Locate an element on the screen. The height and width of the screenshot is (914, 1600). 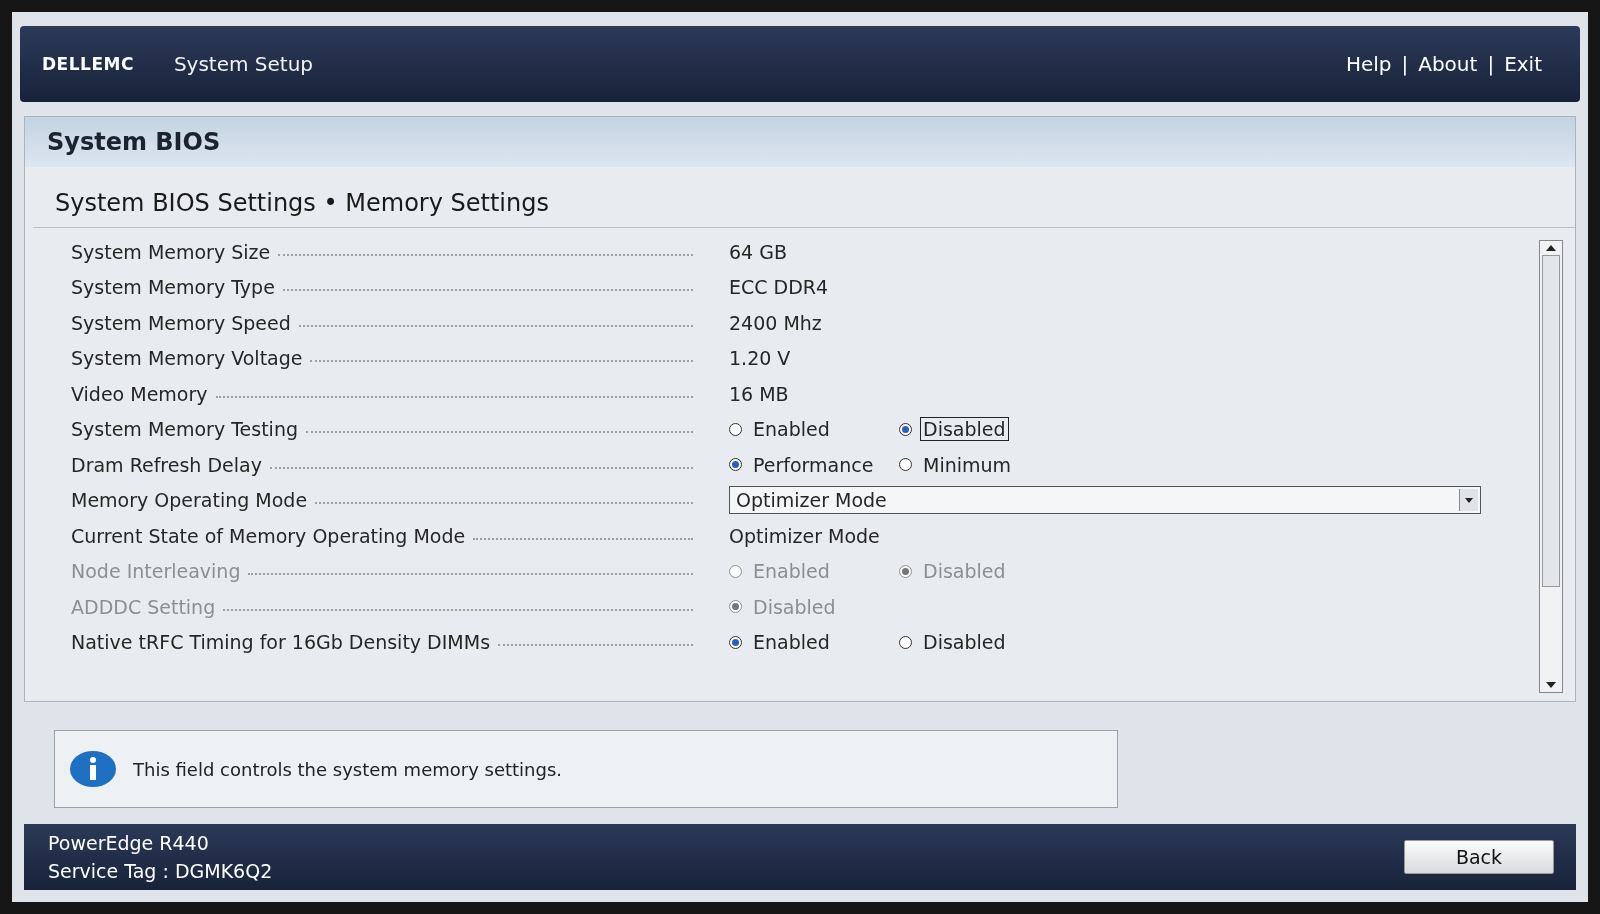
help-text: This field controls the system memory settings. is located at coordinates (348, 769).